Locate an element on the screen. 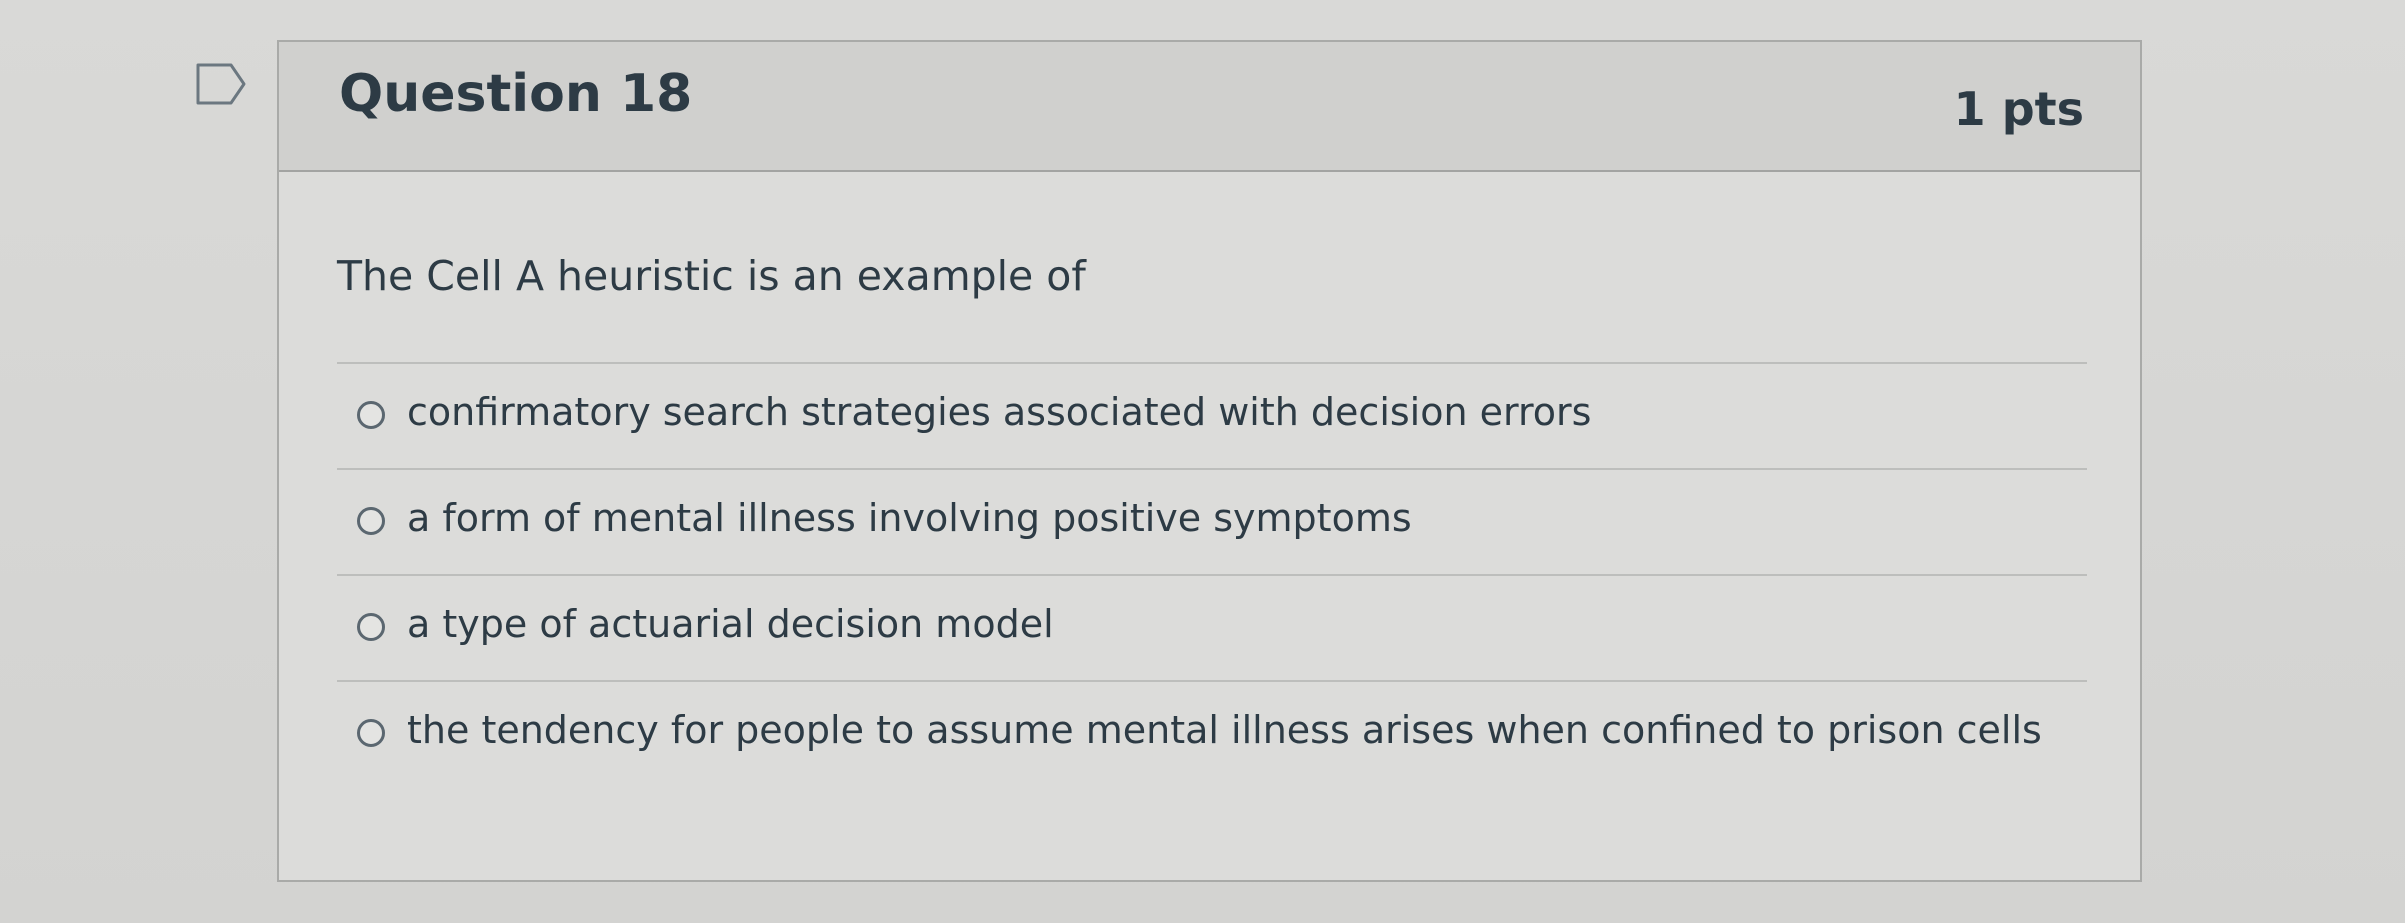  flag-question-icon is located at coordinates (221, 84).